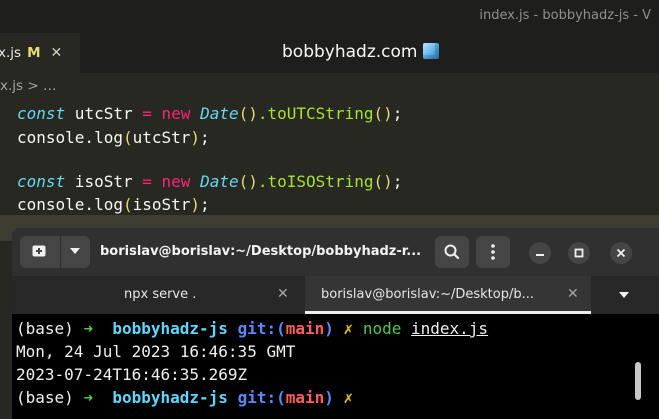 The image size is (659, 419). I want to click on search-icon, so click(452, 252).